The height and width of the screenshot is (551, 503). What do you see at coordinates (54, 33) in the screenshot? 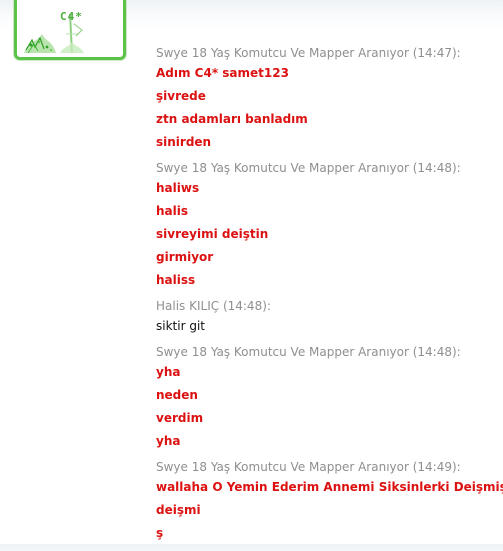
I see `avatar-artwork` at bounding box center [54, 33].